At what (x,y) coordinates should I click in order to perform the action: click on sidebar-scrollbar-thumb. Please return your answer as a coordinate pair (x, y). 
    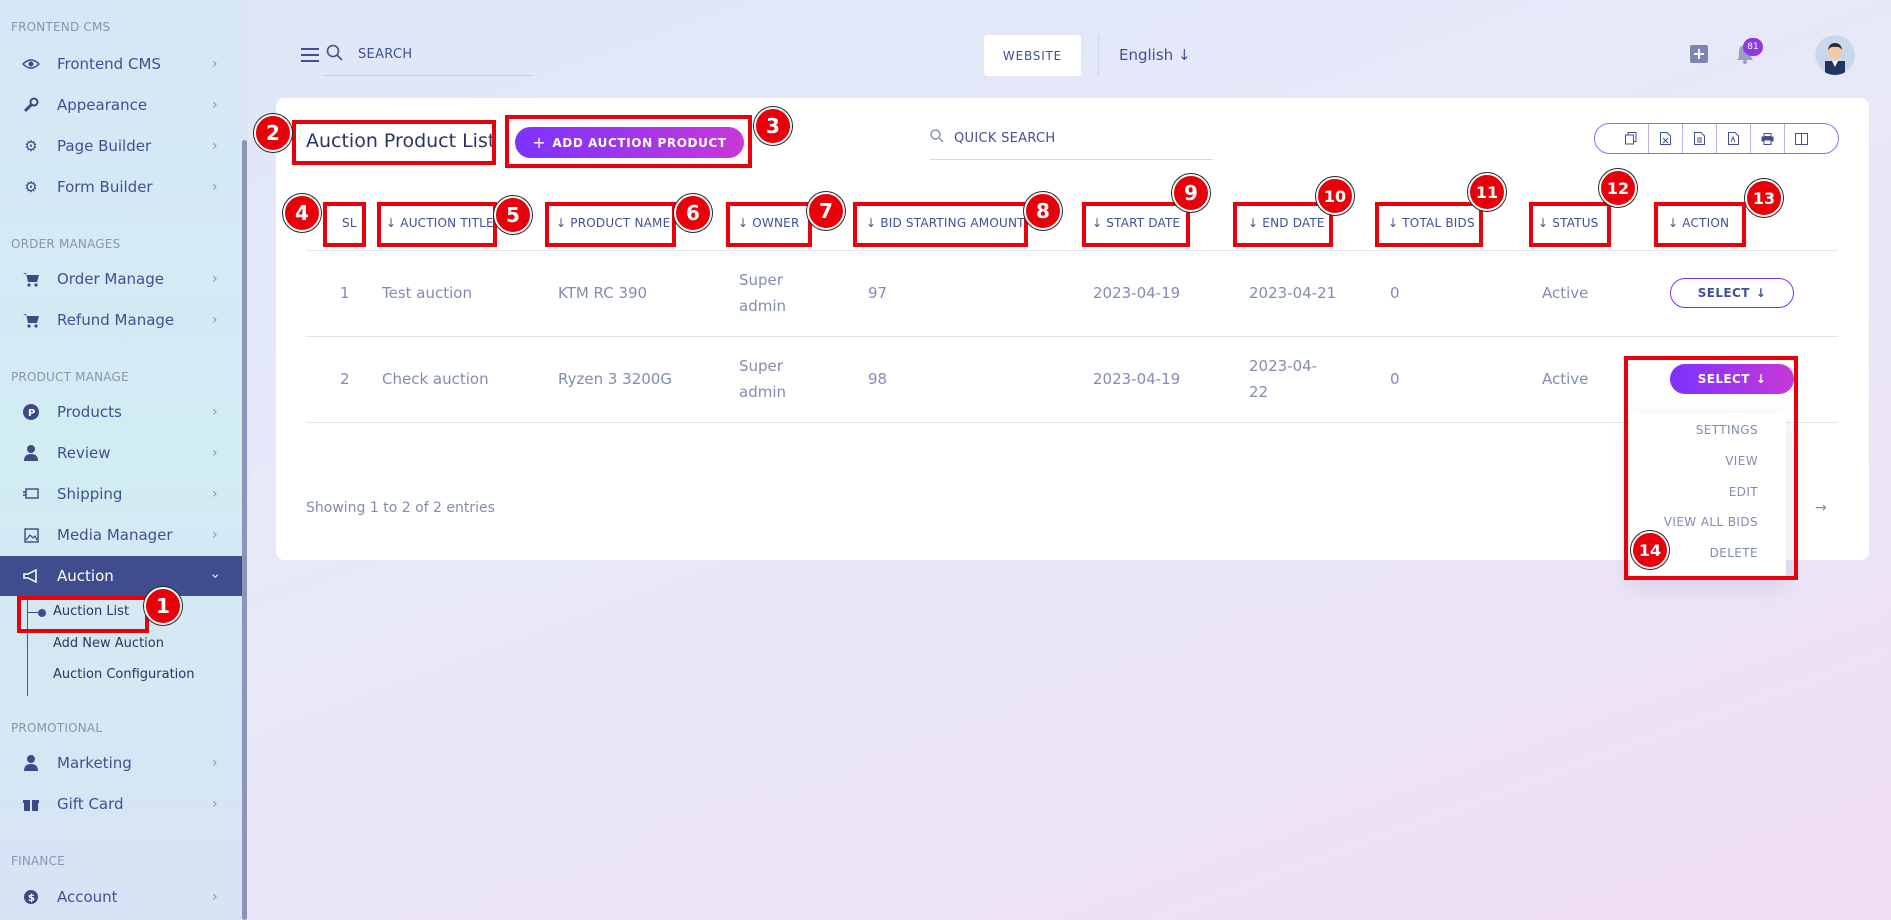
    Looking at the image, I should click on (244, 530).